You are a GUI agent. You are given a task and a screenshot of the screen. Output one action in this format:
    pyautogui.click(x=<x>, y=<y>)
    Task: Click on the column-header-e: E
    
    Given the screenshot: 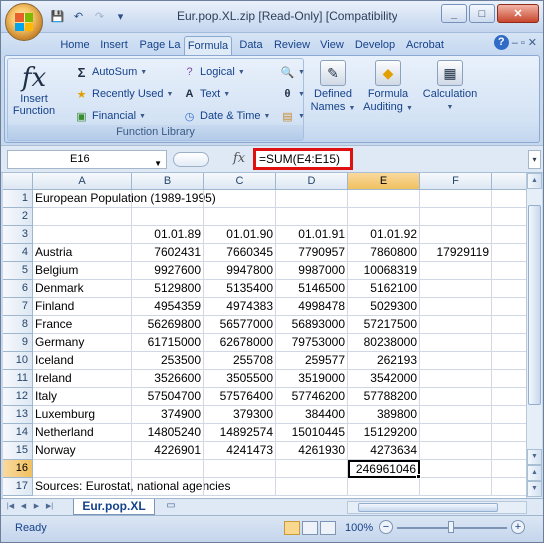 What is the action you would take?
    pyautogui.click(x=384, y=181)
    